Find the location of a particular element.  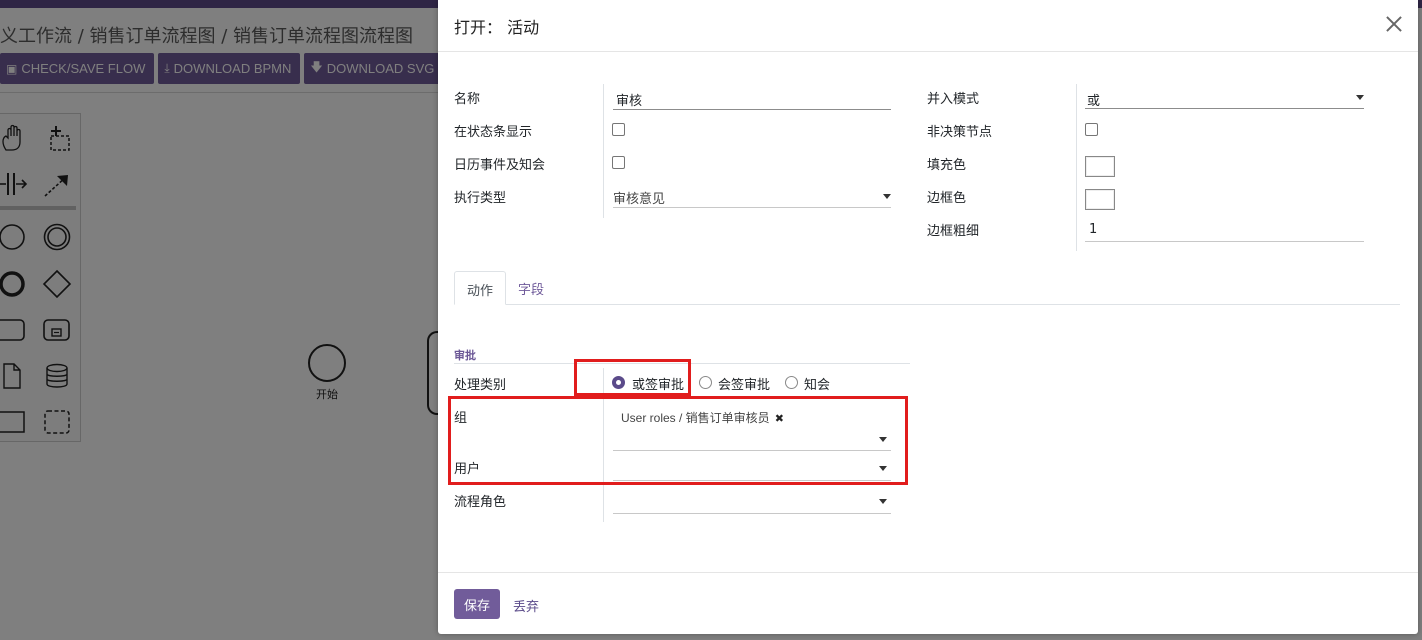

right-column-divider is located at coordinates (1076, 167).